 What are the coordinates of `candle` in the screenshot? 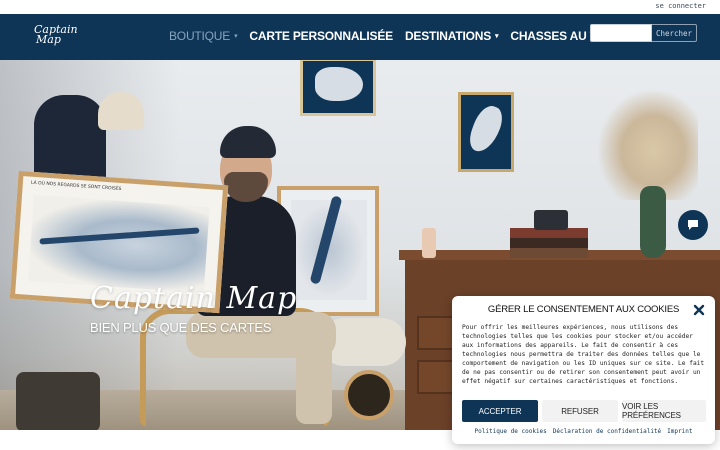 It's located at (429, 243).